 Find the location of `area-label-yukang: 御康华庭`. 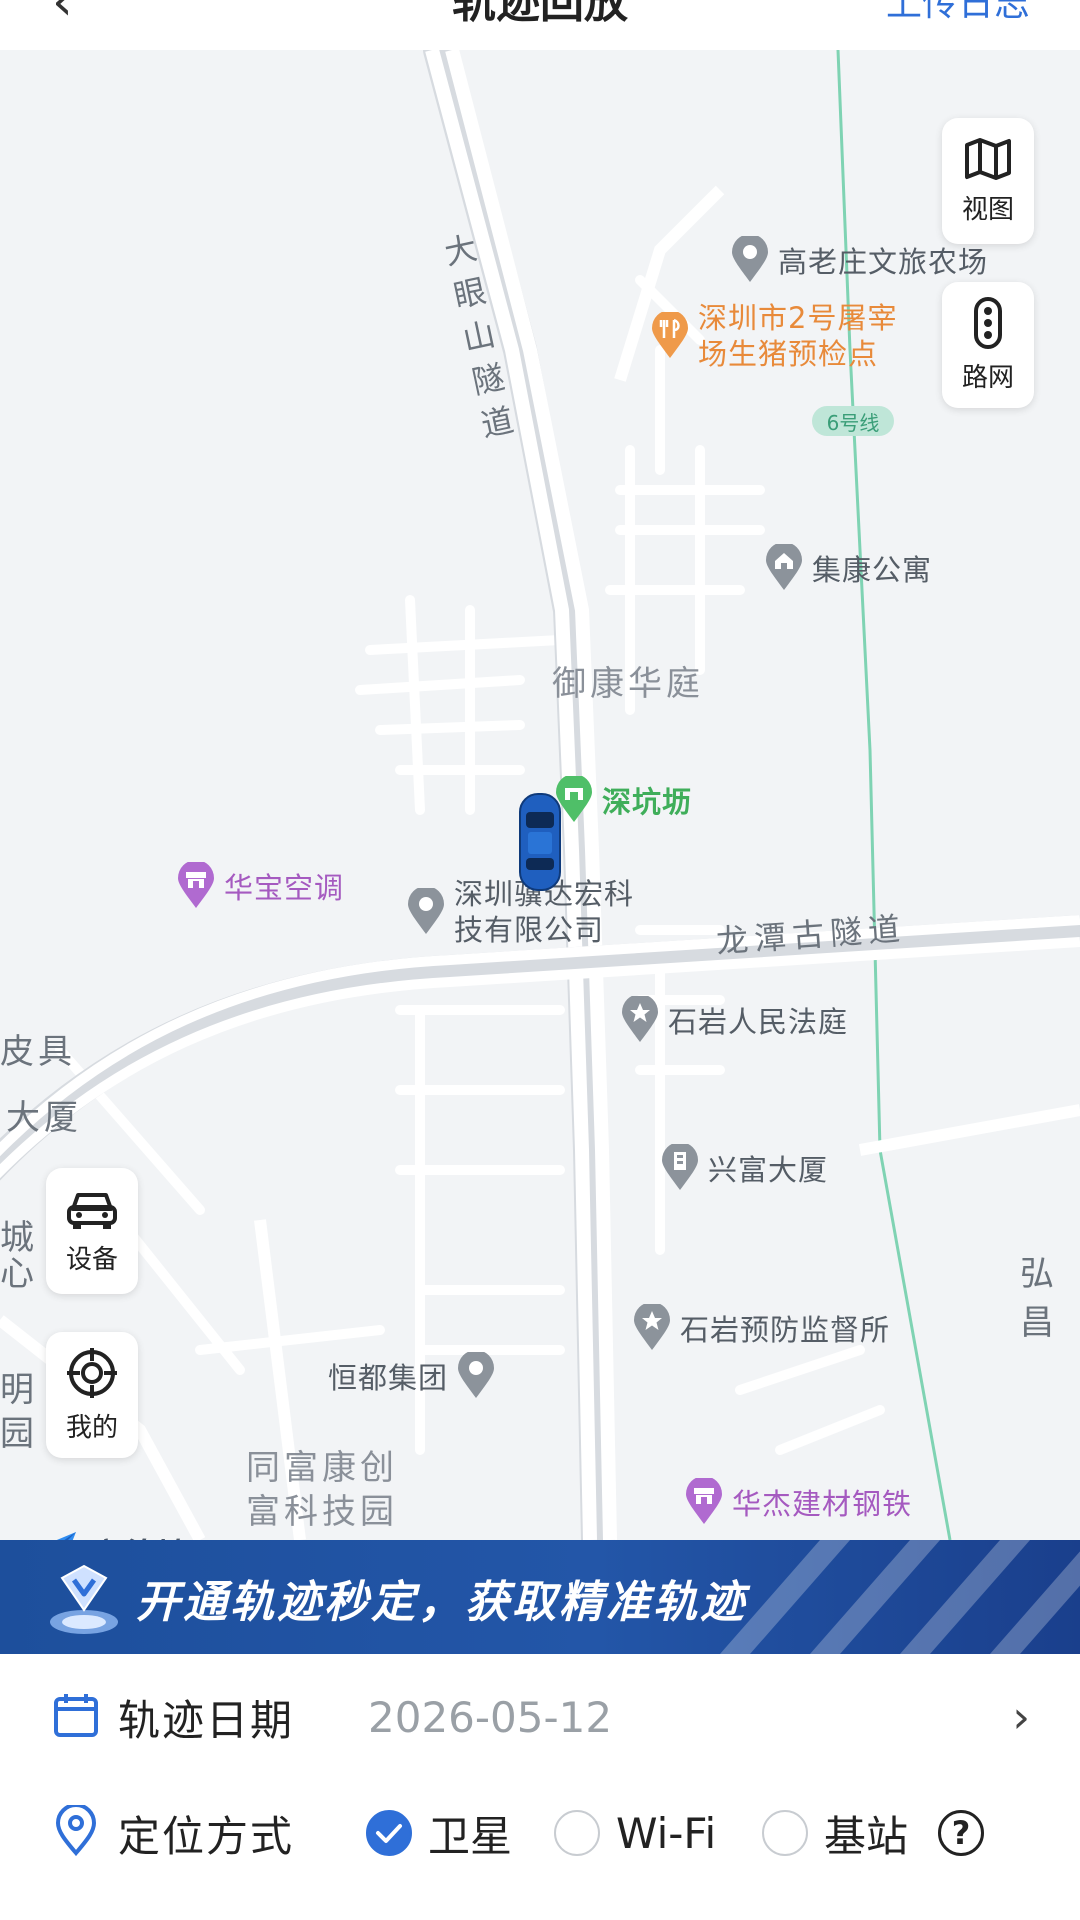

area-label-yukang: 御康华庭 is located at coordinates (628, 684).